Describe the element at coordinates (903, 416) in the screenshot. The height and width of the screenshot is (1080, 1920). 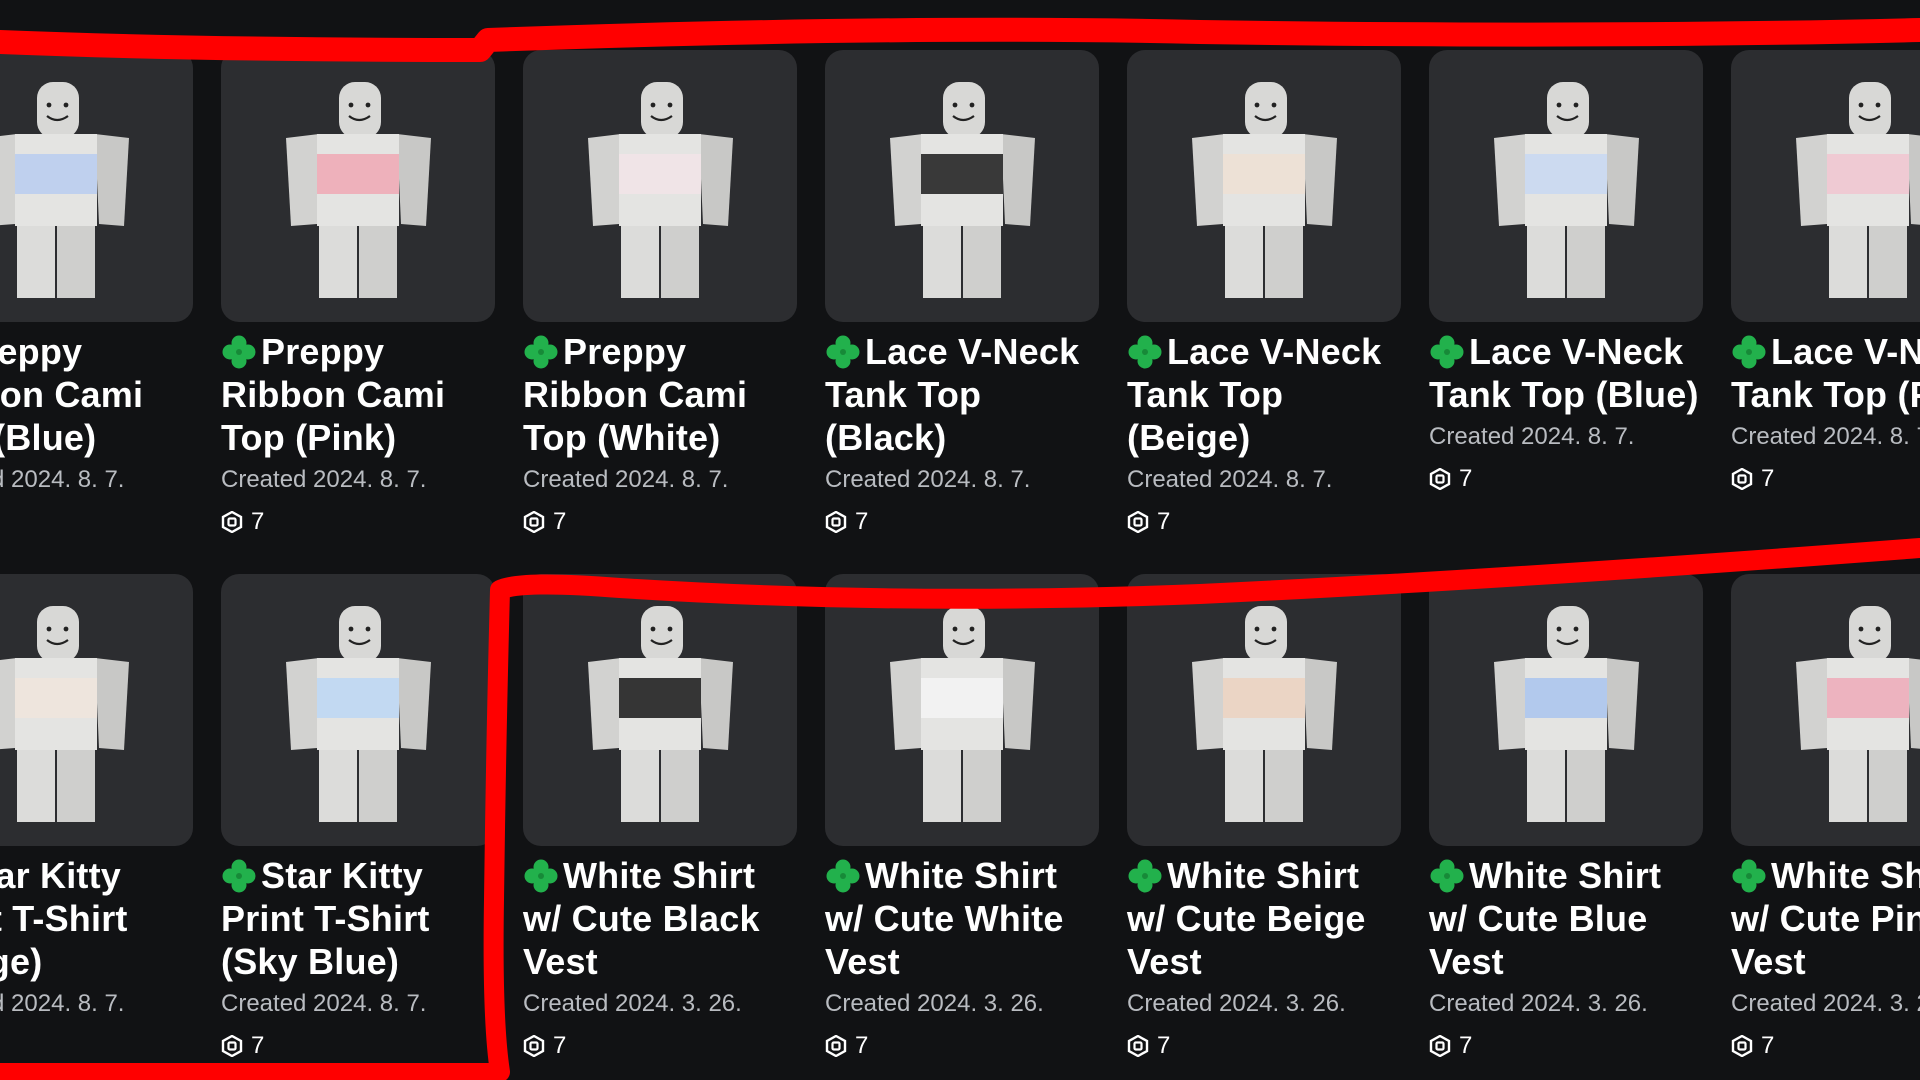
I see `item-name-line: Tank Top (Black)` at that location.